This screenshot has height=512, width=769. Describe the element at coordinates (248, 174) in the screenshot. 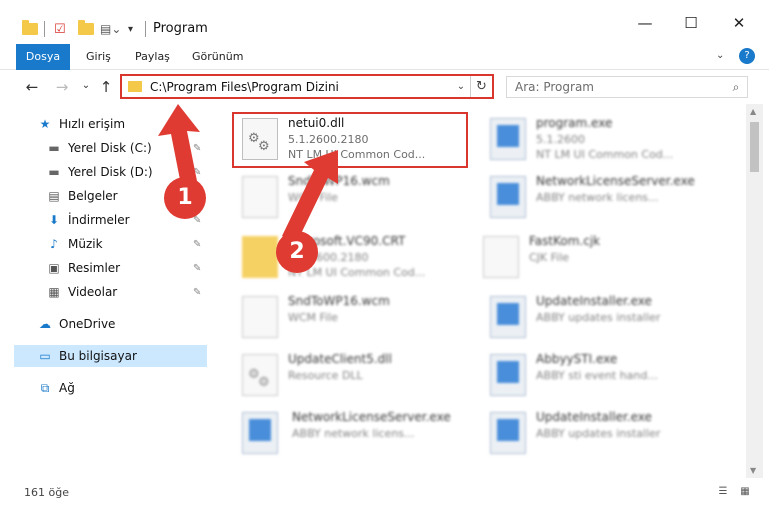

I see `annotation-arrows` at that location.